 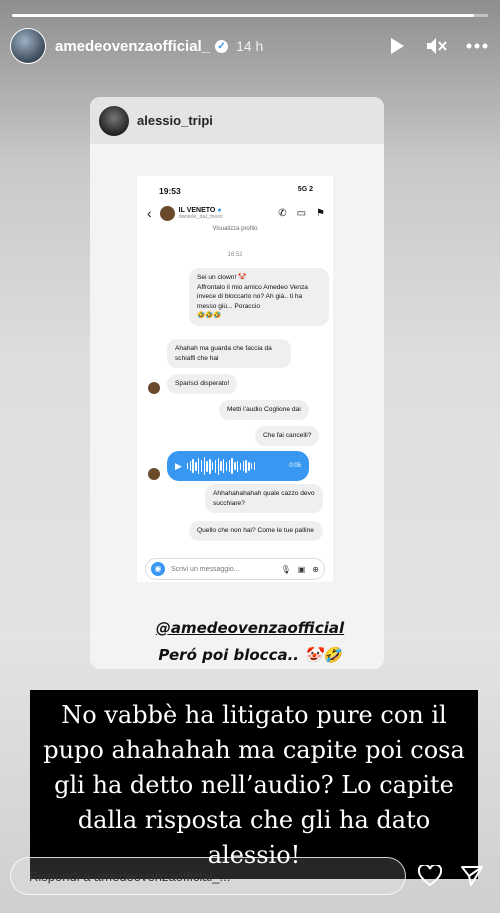 I want to click on story-progress-fill, so click(x=243, y=15).